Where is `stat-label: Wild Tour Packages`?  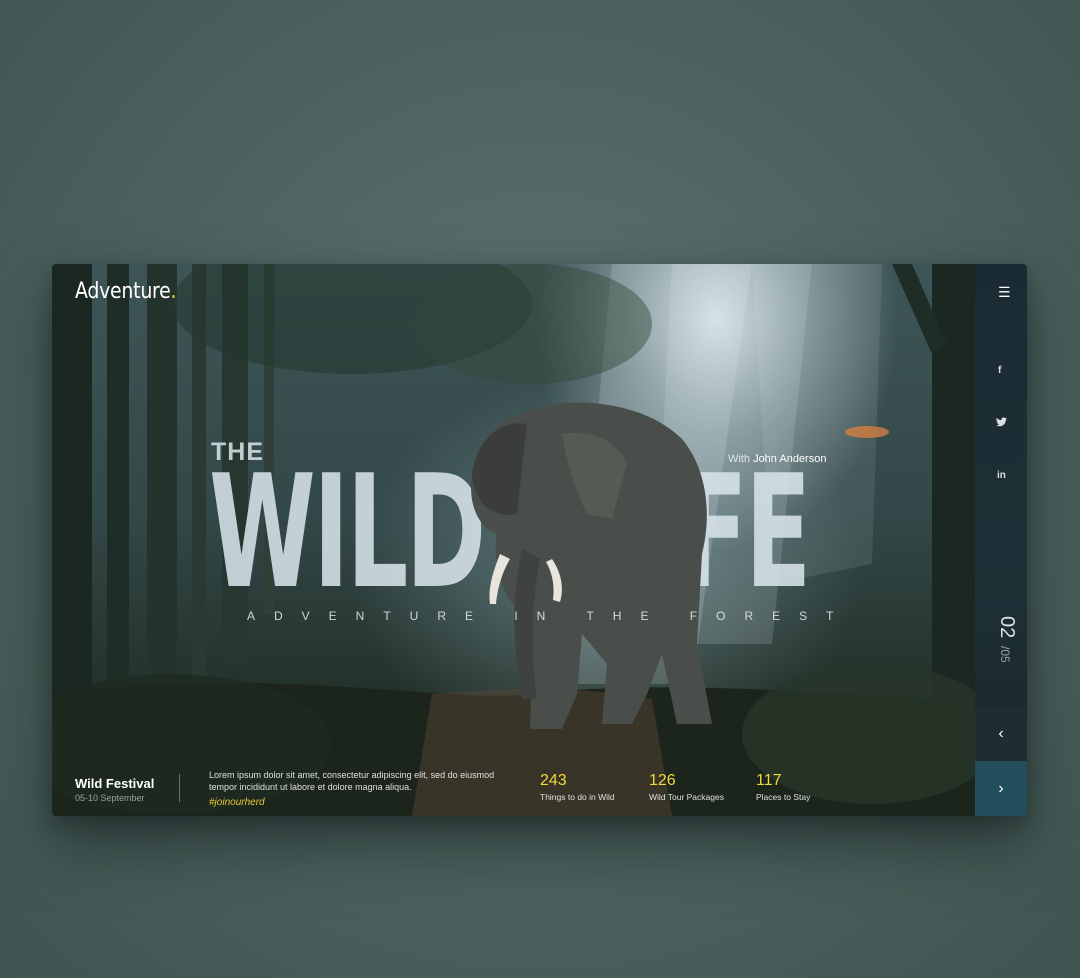
stat-label: Wild Tour Packages is located at coordinates (686, 797).